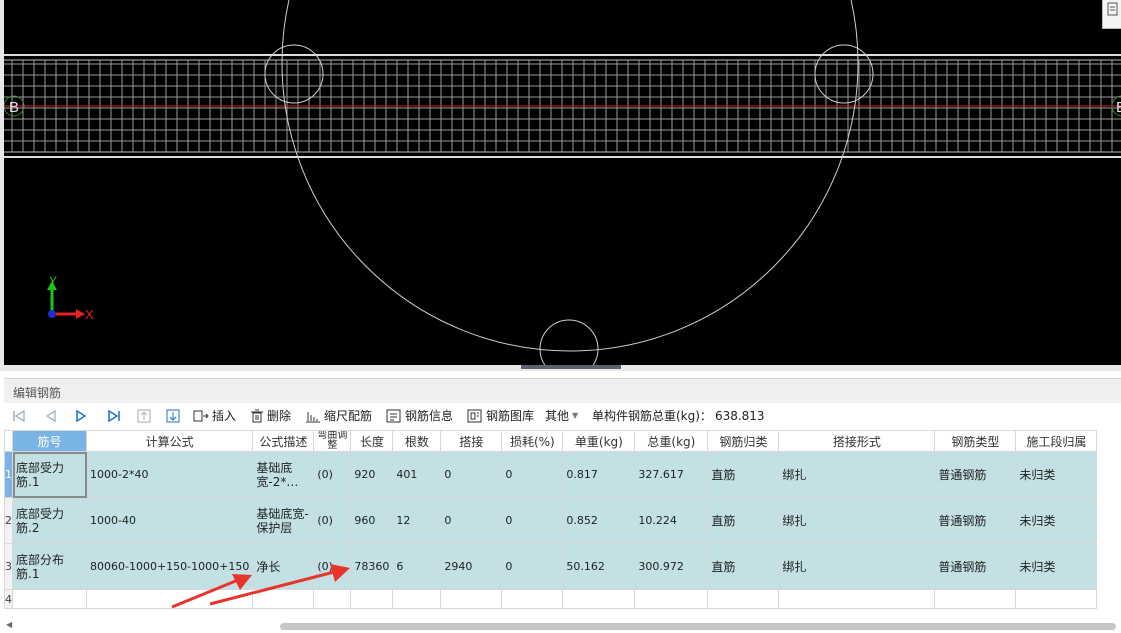  What do you see at coordinates (532, 441) in the screenshot?
I see `col-header: 损耗(%)` at bounding box center [532, 441].